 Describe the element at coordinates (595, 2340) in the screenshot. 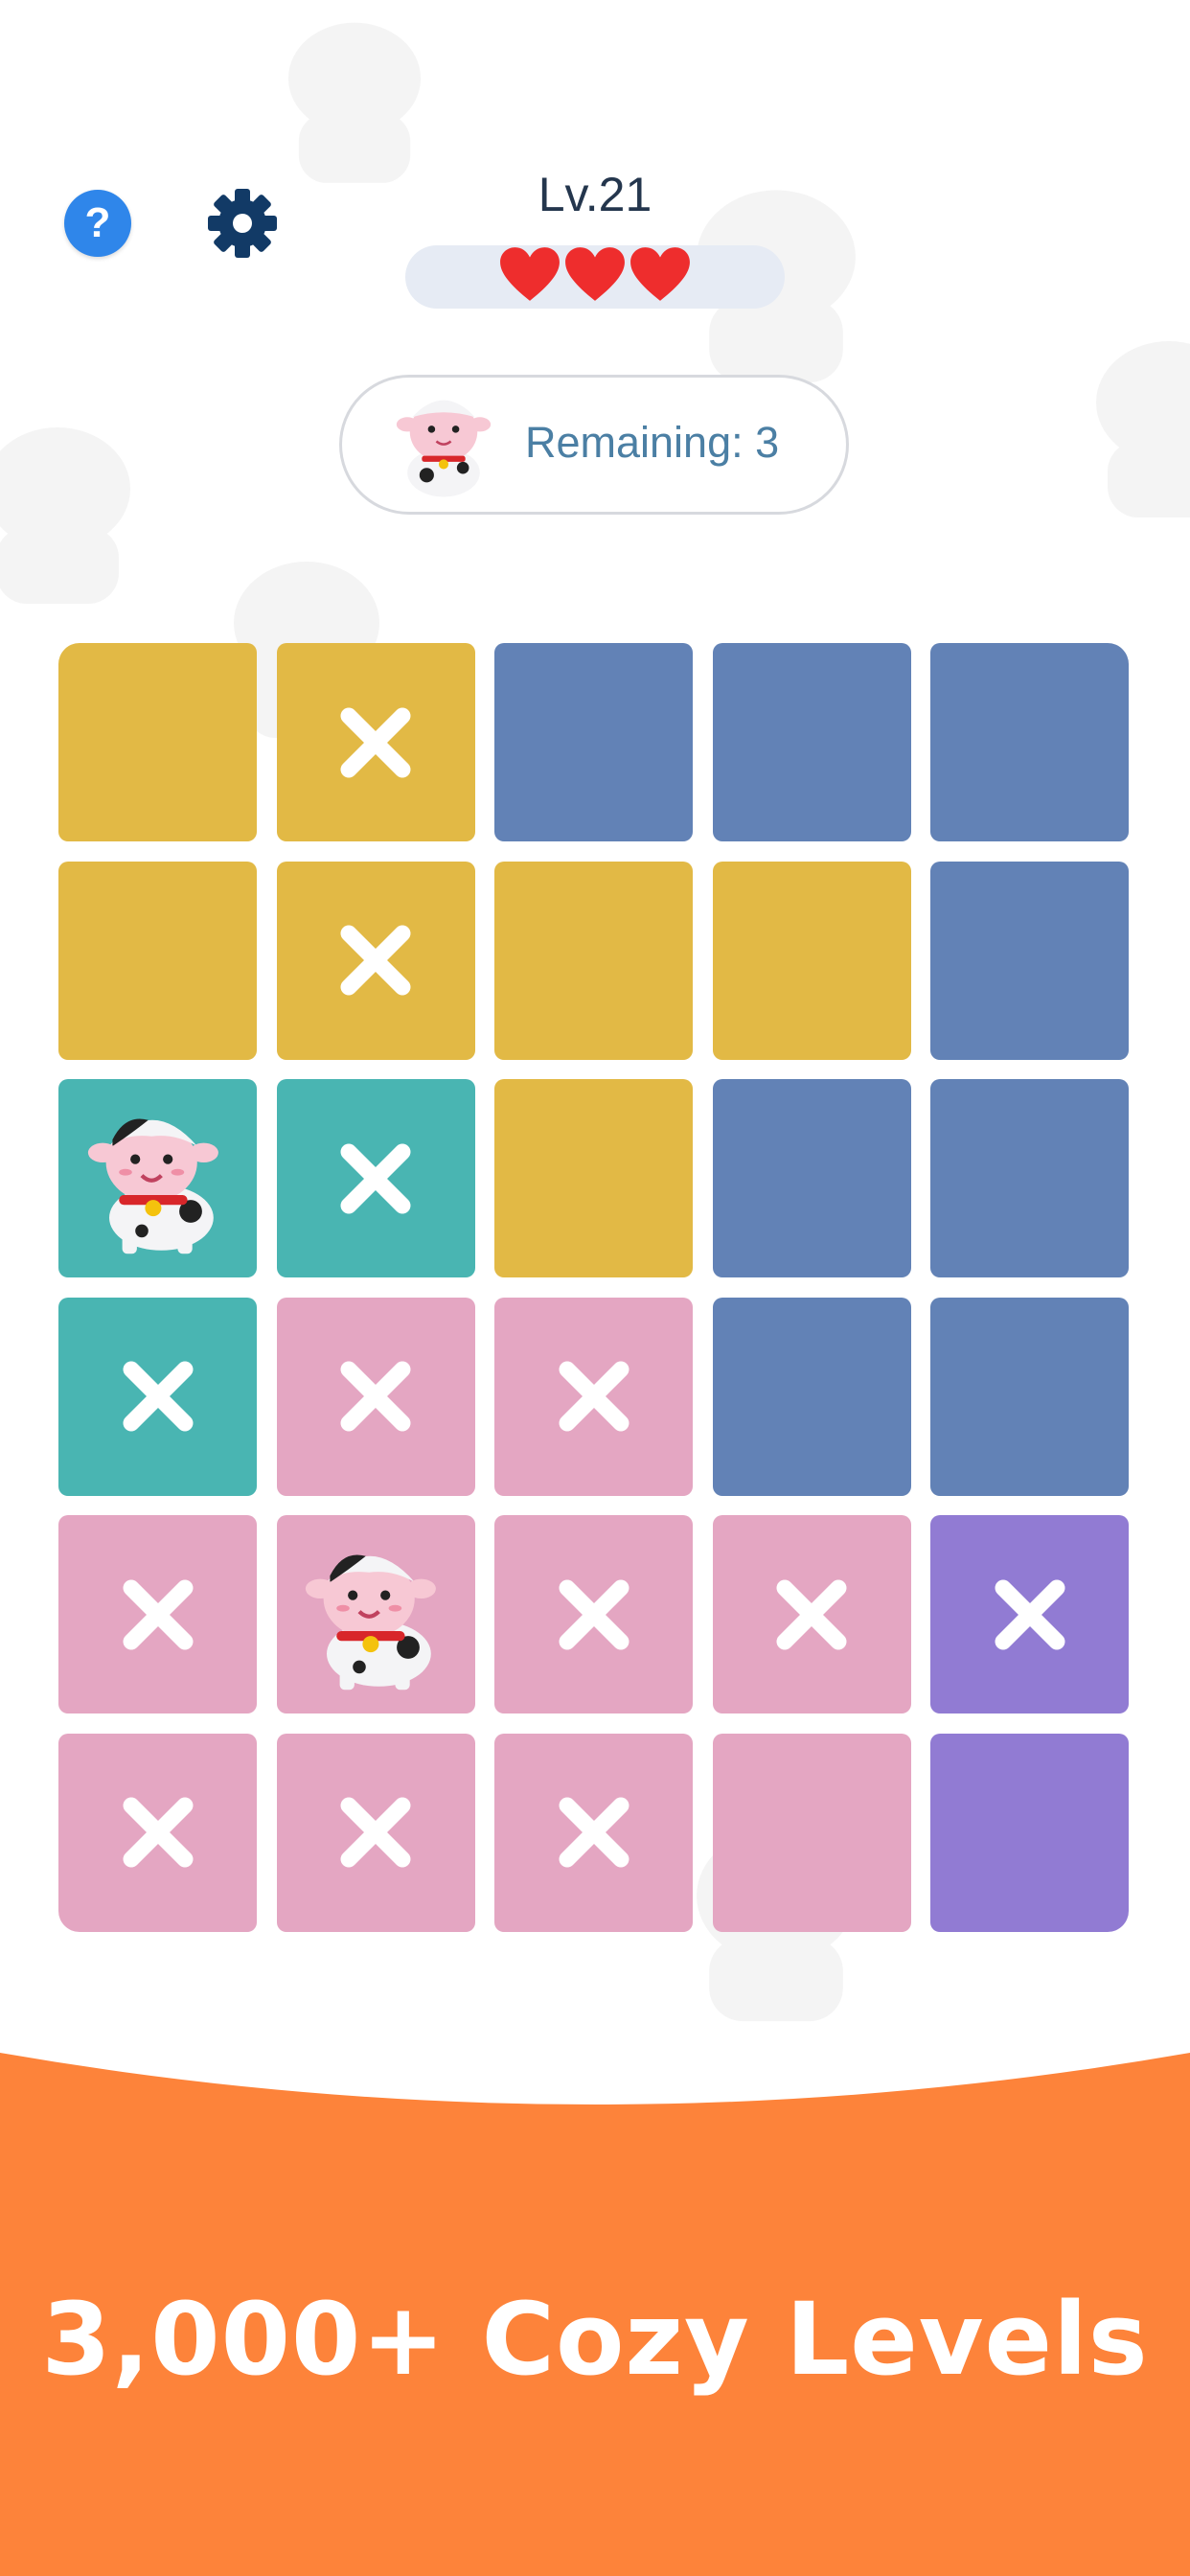

I see `promo-banner-text: 3,000+ Cozy Levels` at that location.